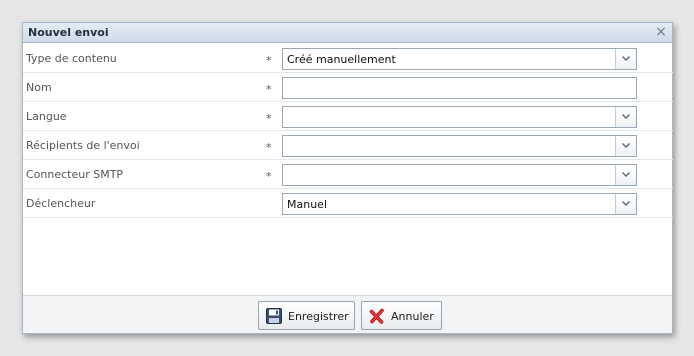  Describe the element at coordinates (459, 117) in the screenshot. I see `language-select` at that location.